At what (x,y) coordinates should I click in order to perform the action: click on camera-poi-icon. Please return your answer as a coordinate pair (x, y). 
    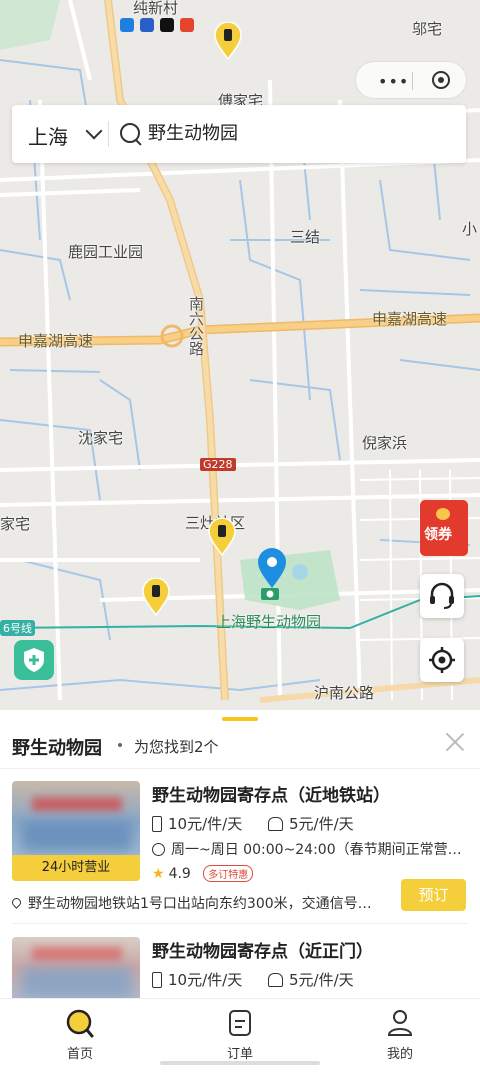
    Looking at the image, I should click on (270, 594).